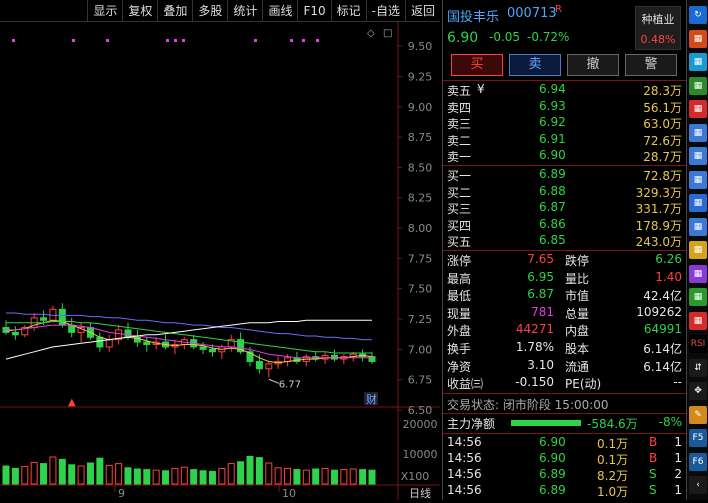  What do you see at coordinates (698, 485) in the screenshot?
I see `collapse-icon: ‹` at bounding box center [698, 485].